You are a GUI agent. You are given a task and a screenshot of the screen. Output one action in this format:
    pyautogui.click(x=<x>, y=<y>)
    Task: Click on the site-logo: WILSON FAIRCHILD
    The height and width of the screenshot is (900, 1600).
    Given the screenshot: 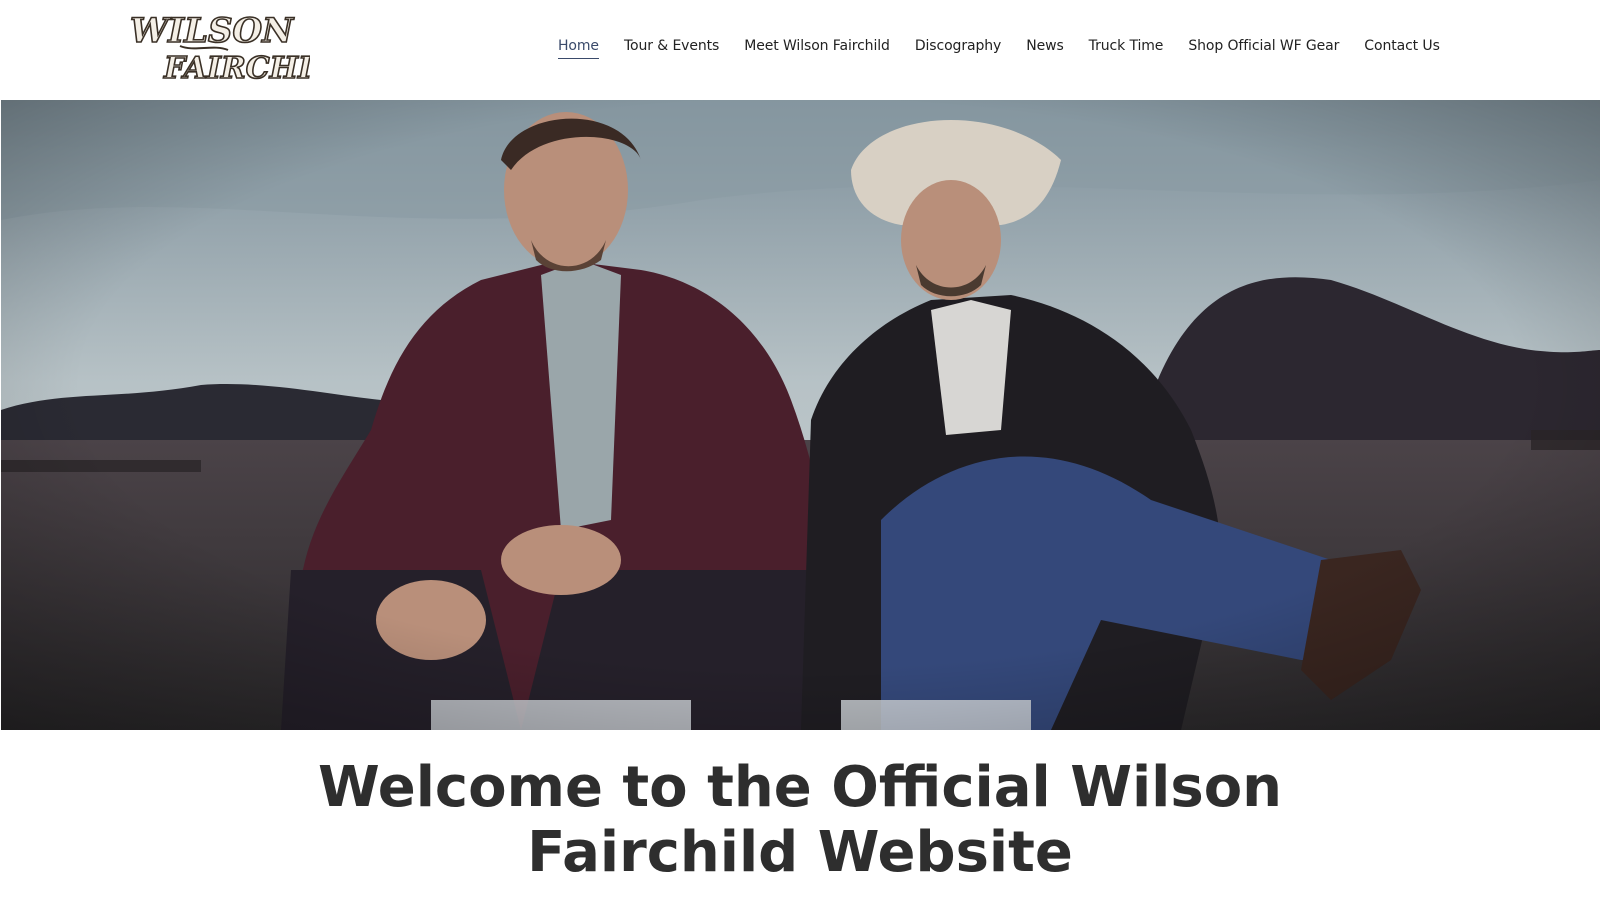 What is the action you would take?
    pyautogui.click(x=242, y=49)
    